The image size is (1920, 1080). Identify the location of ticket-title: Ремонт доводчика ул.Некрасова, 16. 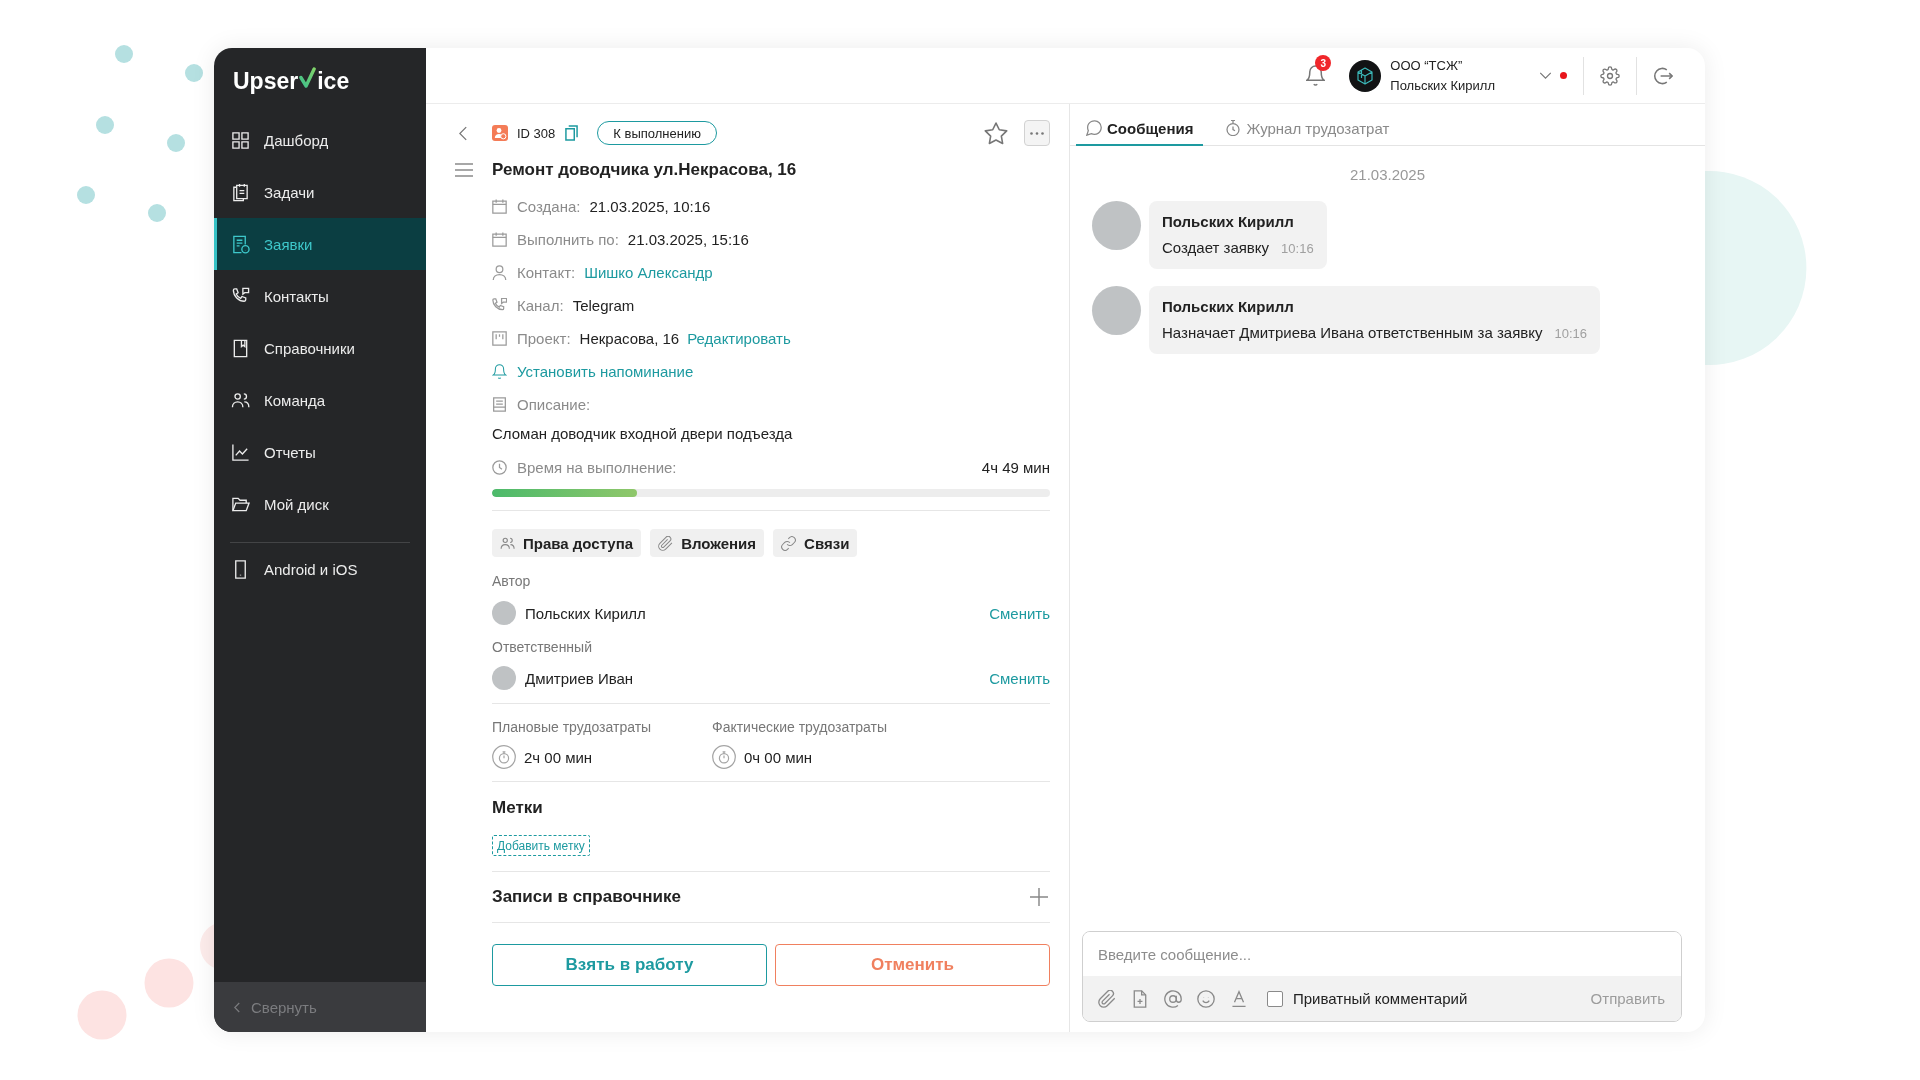
(644, 170).